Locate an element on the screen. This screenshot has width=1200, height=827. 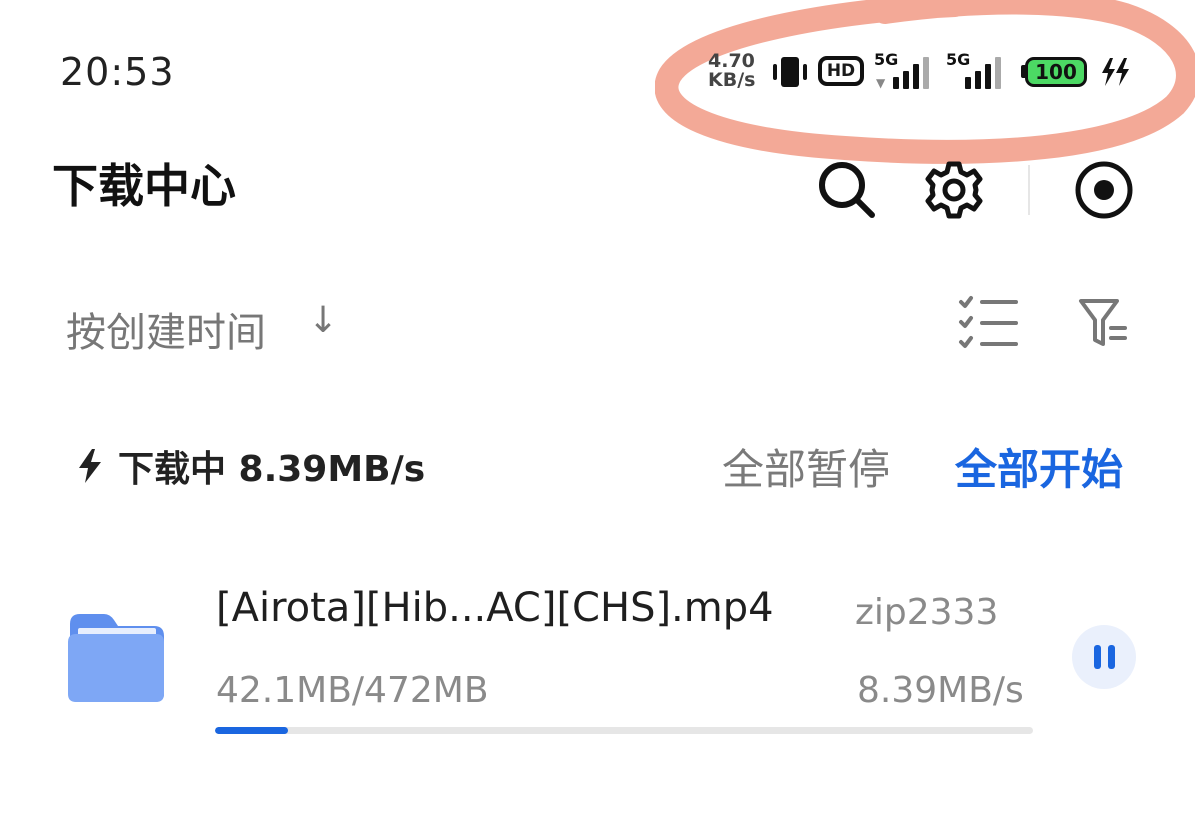
multi-select-button is located at coordinates (988, 323).